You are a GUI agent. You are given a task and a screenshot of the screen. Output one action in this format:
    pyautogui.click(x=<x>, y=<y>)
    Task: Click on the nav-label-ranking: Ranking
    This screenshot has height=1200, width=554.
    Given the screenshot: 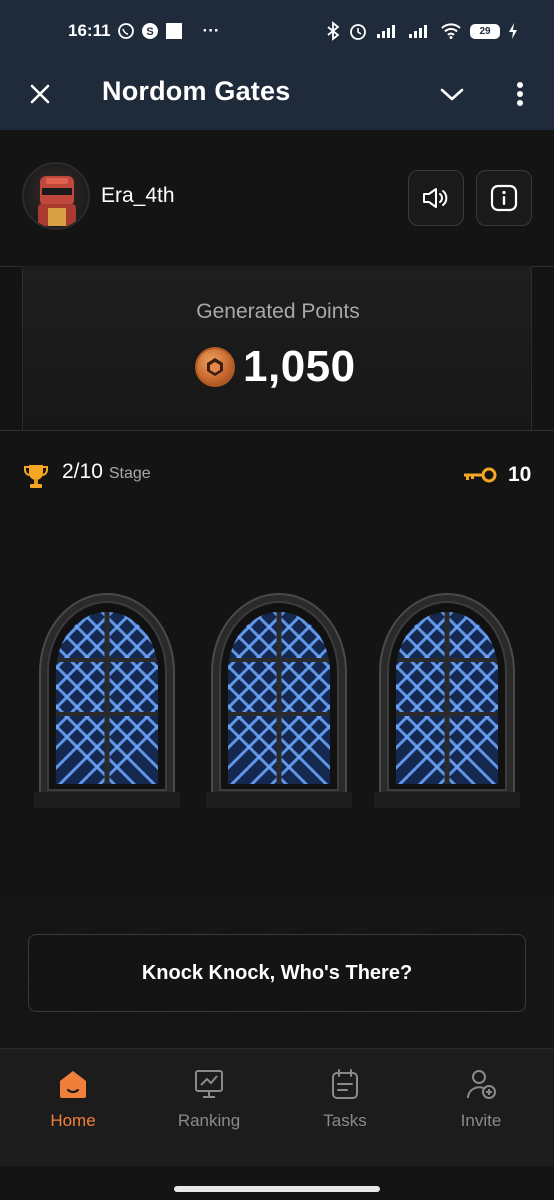 What is the action you would take?
    pyautogui.click(x=209, y=1120)
    